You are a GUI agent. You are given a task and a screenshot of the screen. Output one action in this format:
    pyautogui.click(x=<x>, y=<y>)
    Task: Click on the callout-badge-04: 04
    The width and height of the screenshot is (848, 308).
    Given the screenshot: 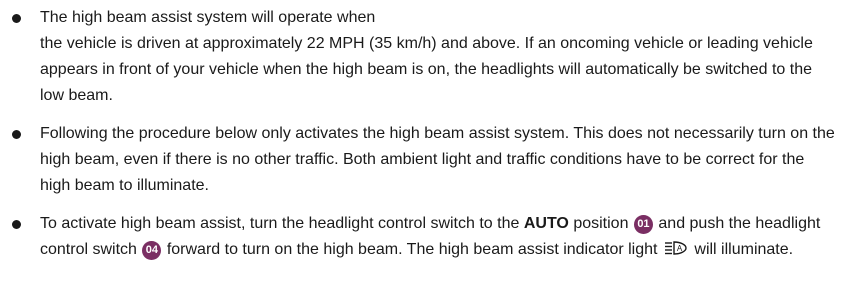 What is the action you would take?
    pyautogui.click(x=152, y=250)
    